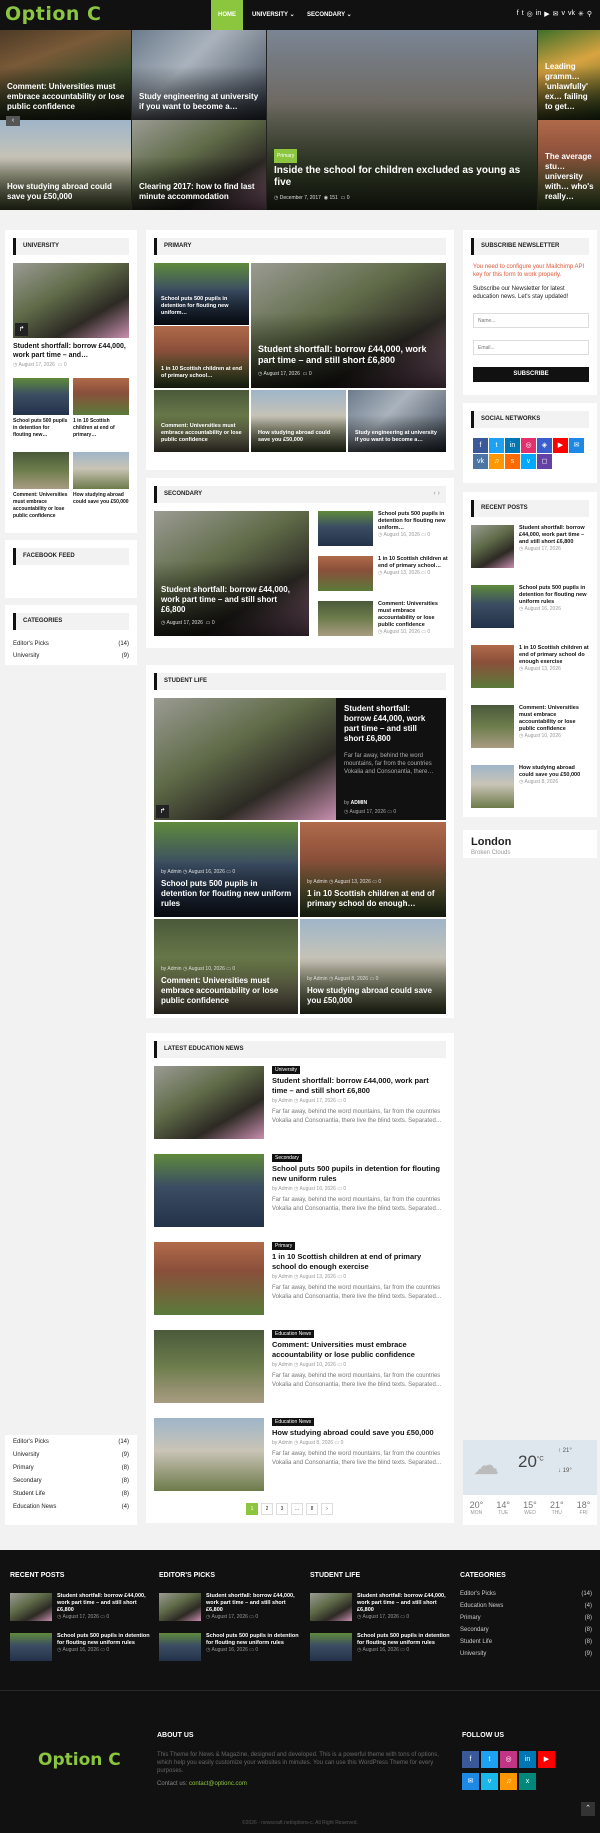 This screenshot has height=1833, width=600. Describe the element at coordinates (526, 1642) in the screenshot. I see `footer-category-item: Student Life (8)` at that location.